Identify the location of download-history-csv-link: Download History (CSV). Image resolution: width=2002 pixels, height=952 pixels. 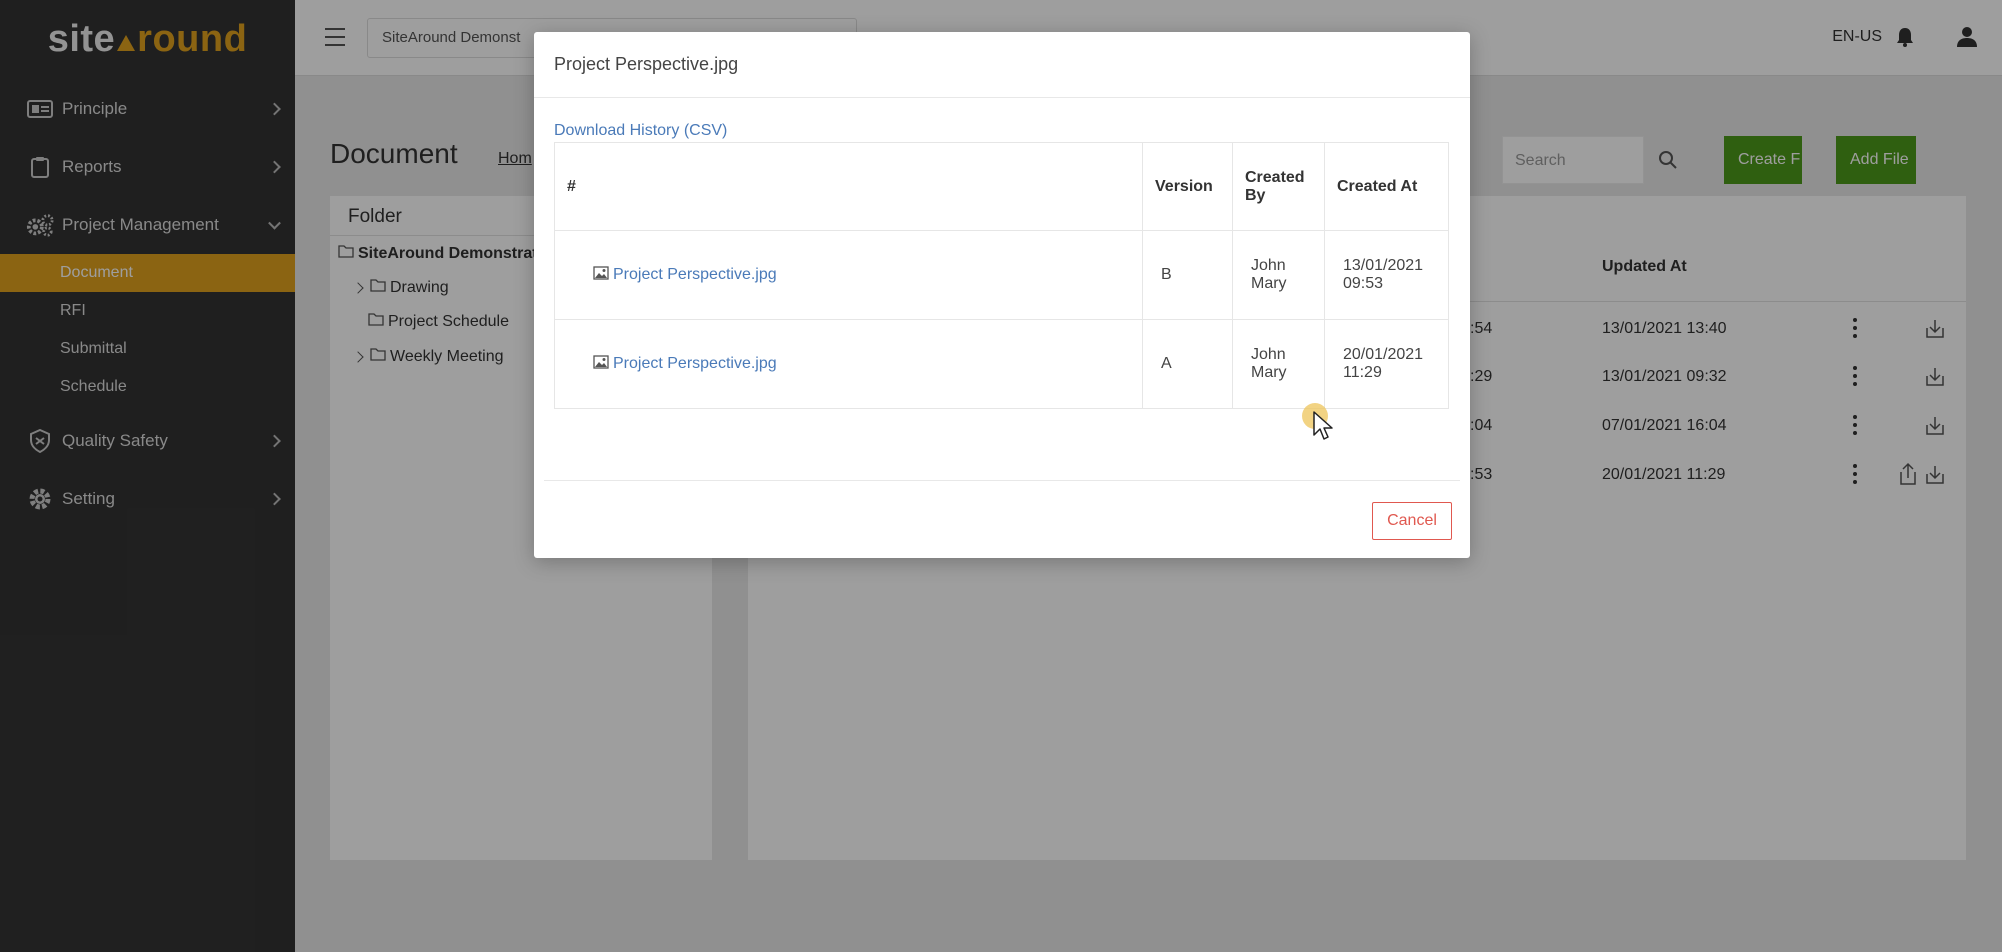
(640, 131).